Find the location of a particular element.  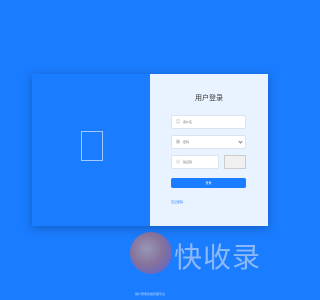

captcha-field: ◎ is located at coordinates (195, 162).